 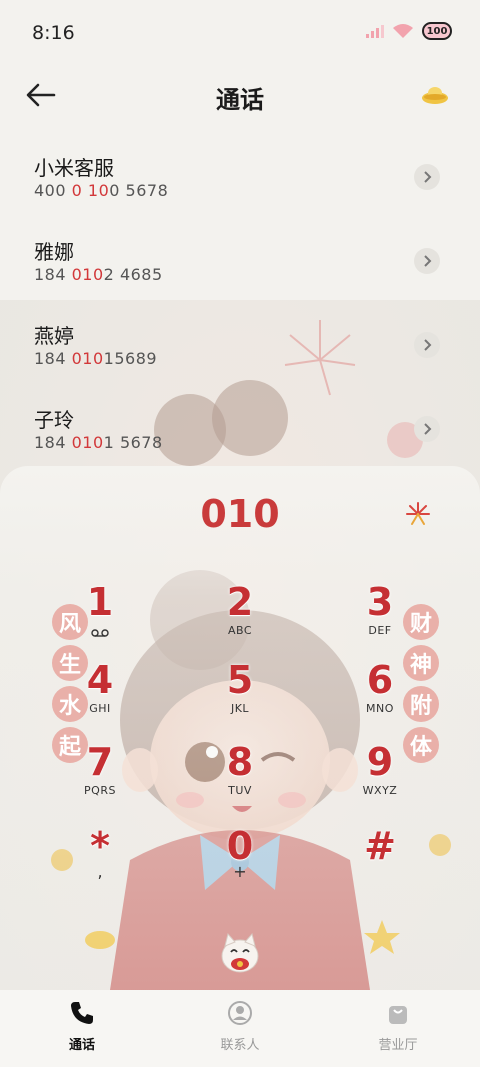 I want to click on signal-icon, so click(x=375, y=31).